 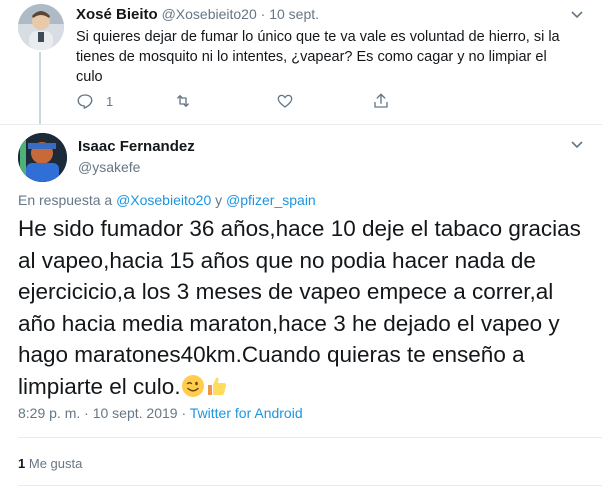 What do you see at coordinates (94, 101) in the screenshot?
I see `reply-button: 1` at bounding box center [94, 101].